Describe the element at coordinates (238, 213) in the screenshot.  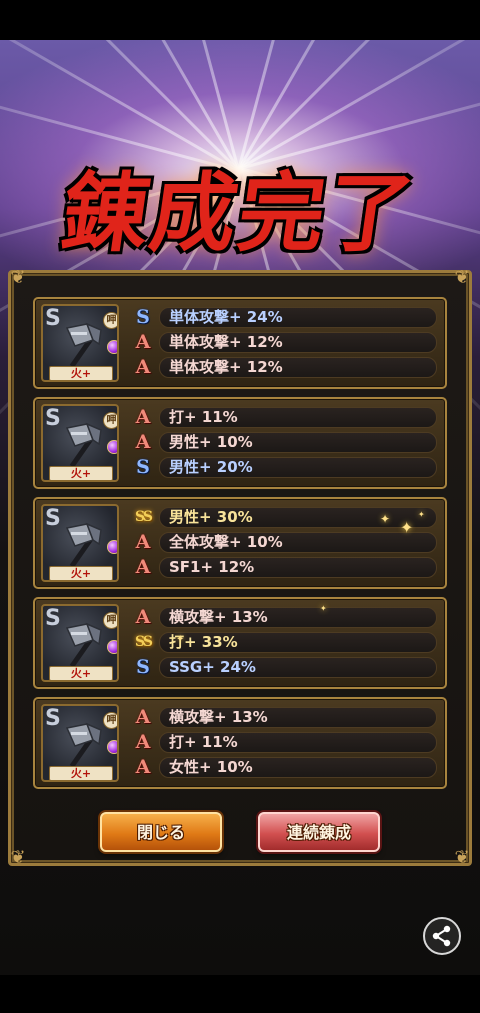
I see `page-title: 錬成完了` at that location.